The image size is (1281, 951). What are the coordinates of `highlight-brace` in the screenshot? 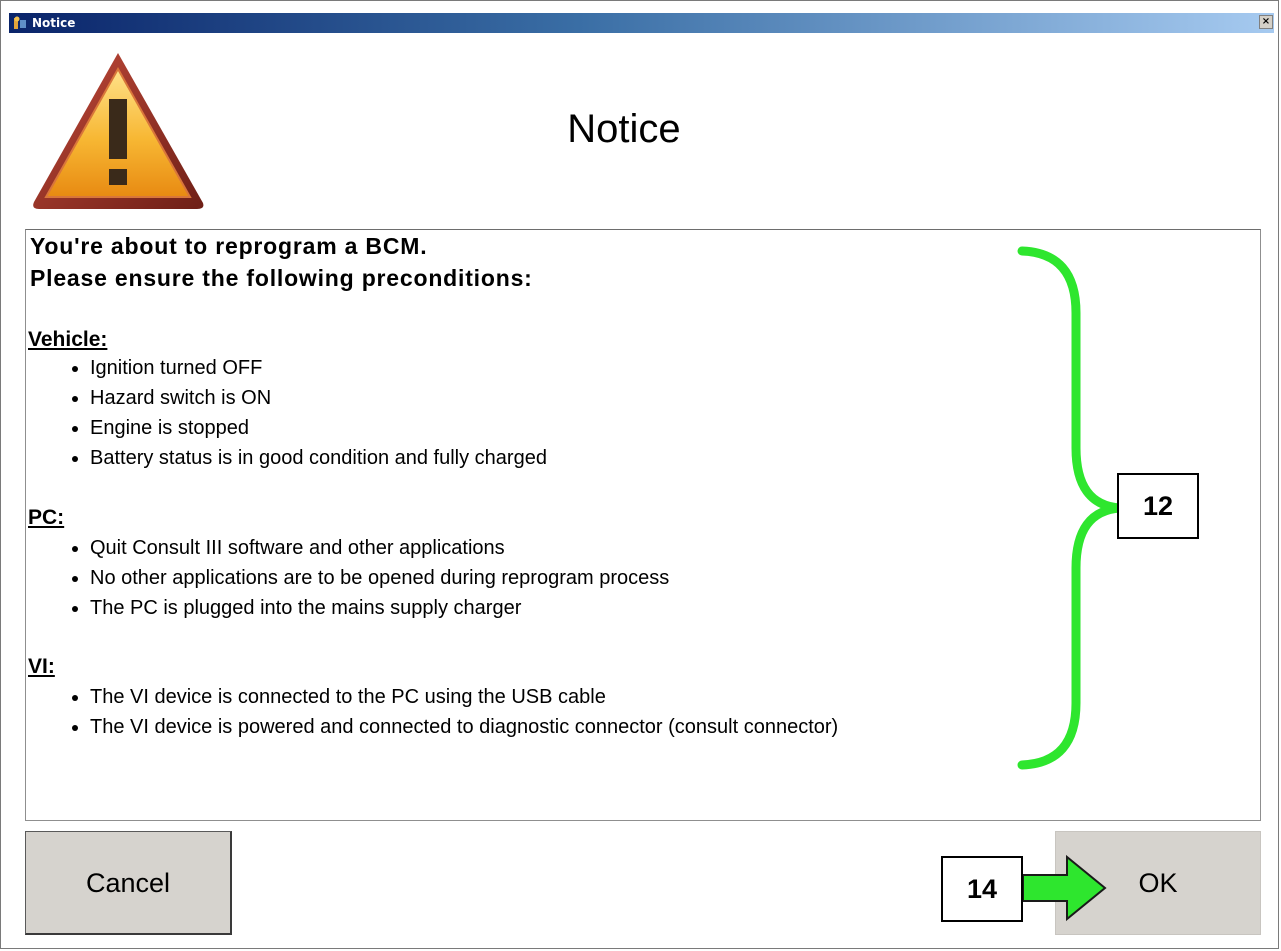 It's located at (1069, 508).